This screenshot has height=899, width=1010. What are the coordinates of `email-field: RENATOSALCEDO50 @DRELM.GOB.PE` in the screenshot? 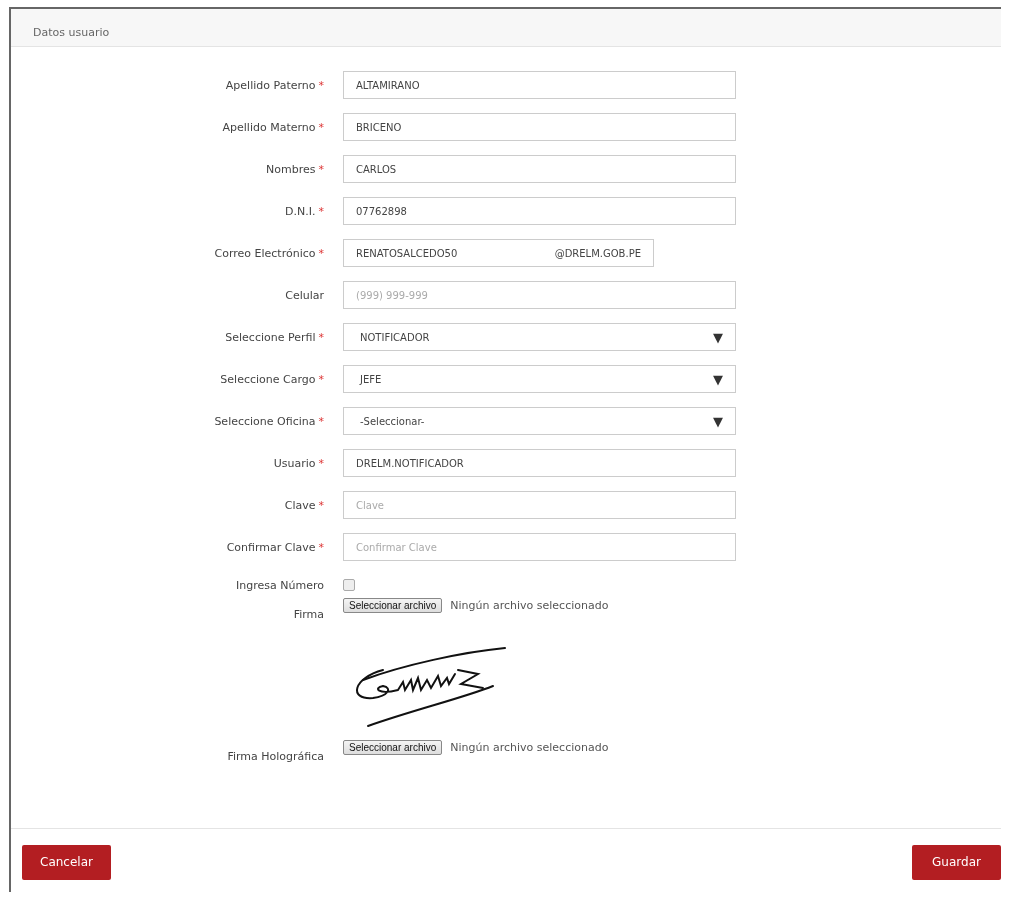 It's located at (498, 253).